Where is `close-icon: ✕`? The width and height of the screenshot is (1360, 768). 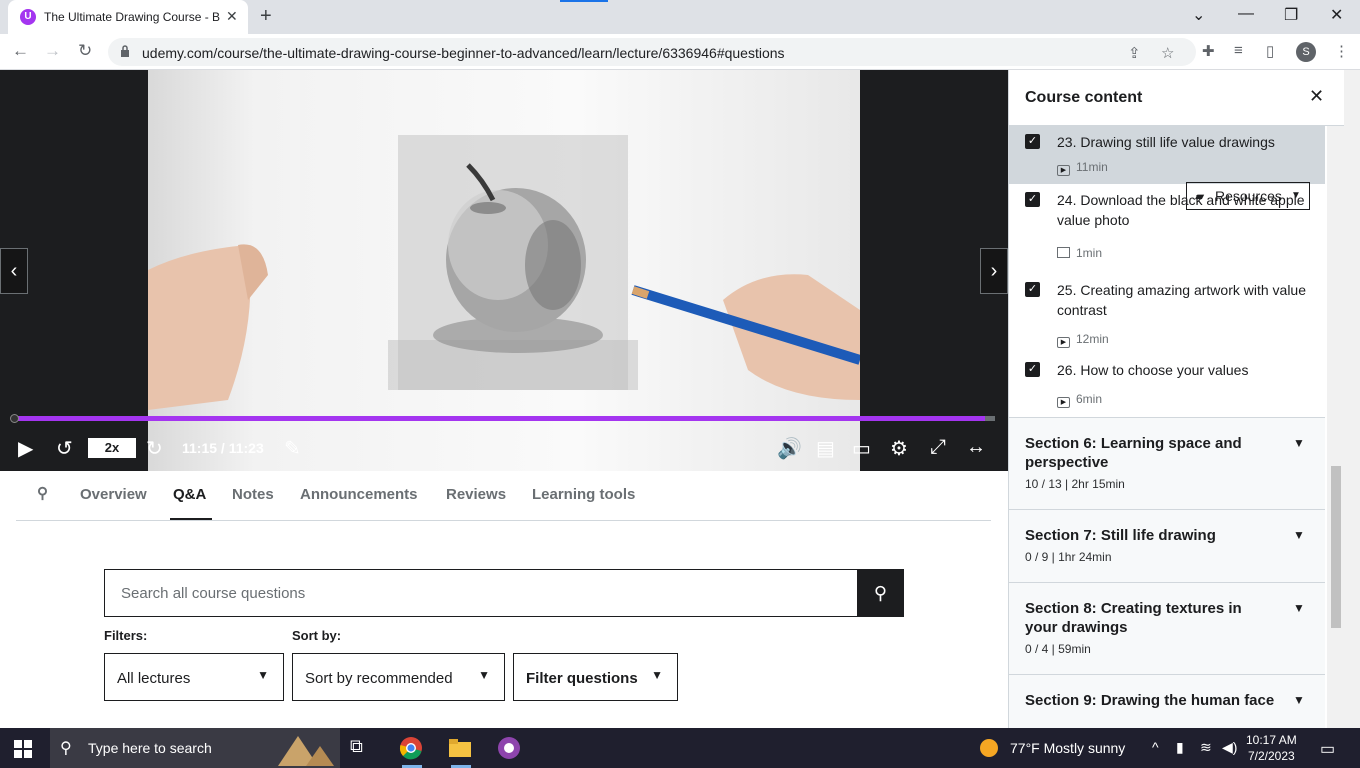
close-icon: ✕ is located at coordinates (1316, 96).